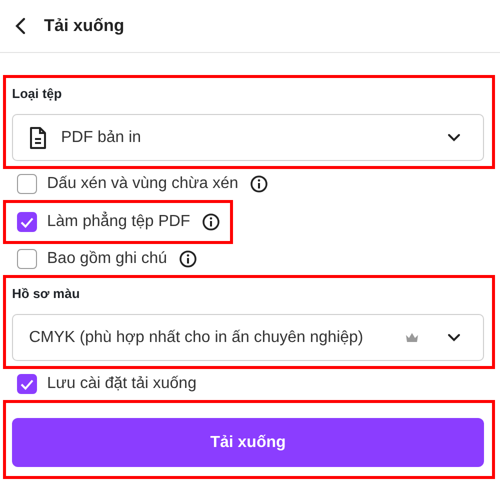 The height and width of the screenshot is (500, 500). What do you see at coordinates (142, 184) in the screenshot?
I see `checkbox-label: Dấu xén và vùng chừa xén` at bounding box center [142, 184].